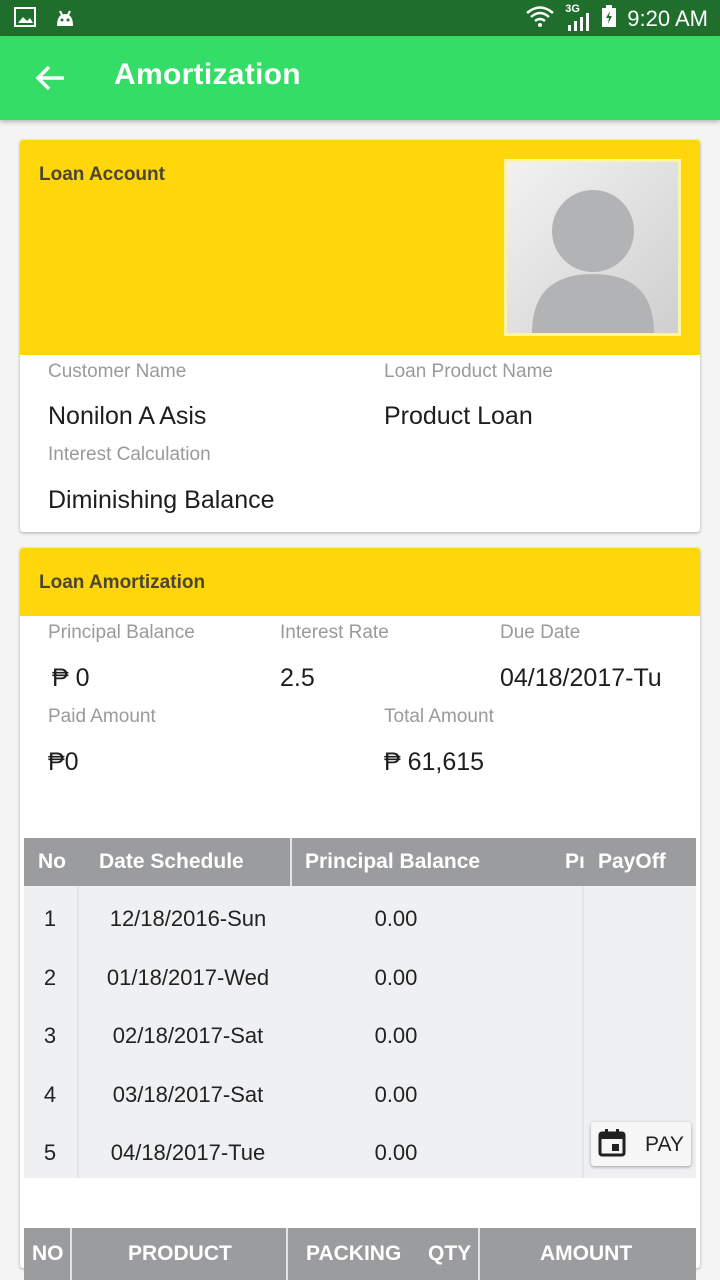 This screenshot has width=720, height=1280. I want to click on product-table-header: NO PRODUCT PACKING QTY AMOUNT, so click(360, 1254).